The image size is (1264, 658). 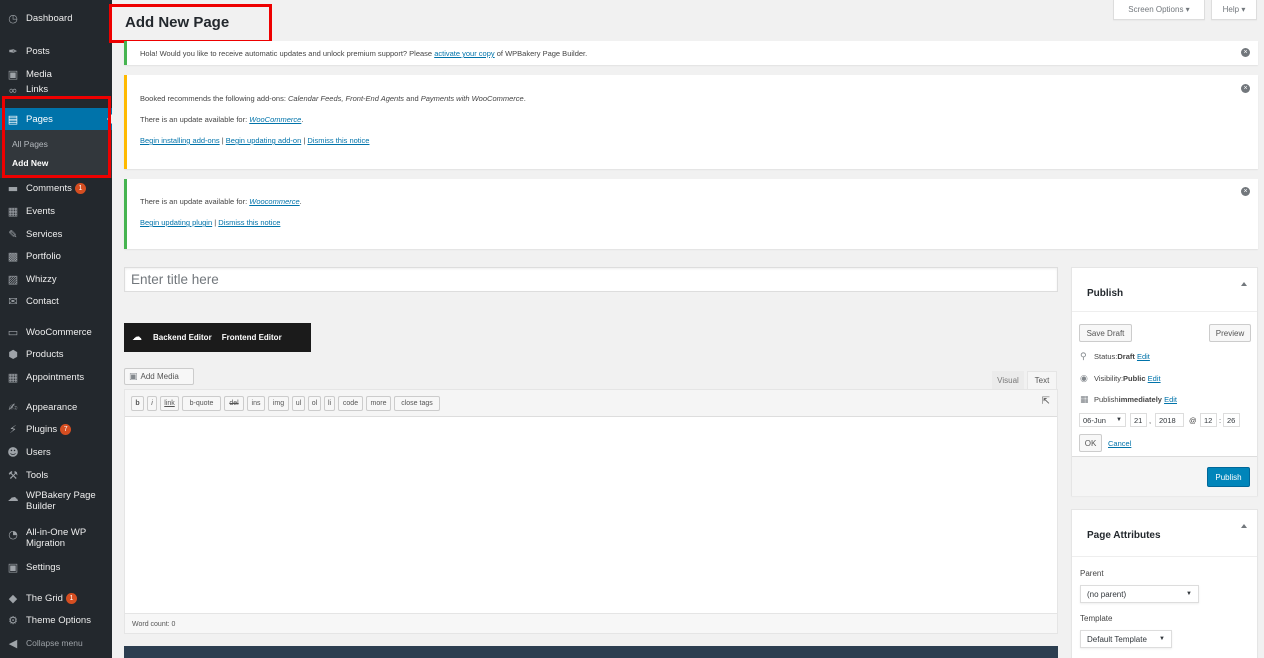 I want to click on menu-label: The Grid 1, so click(x=69, y=598).